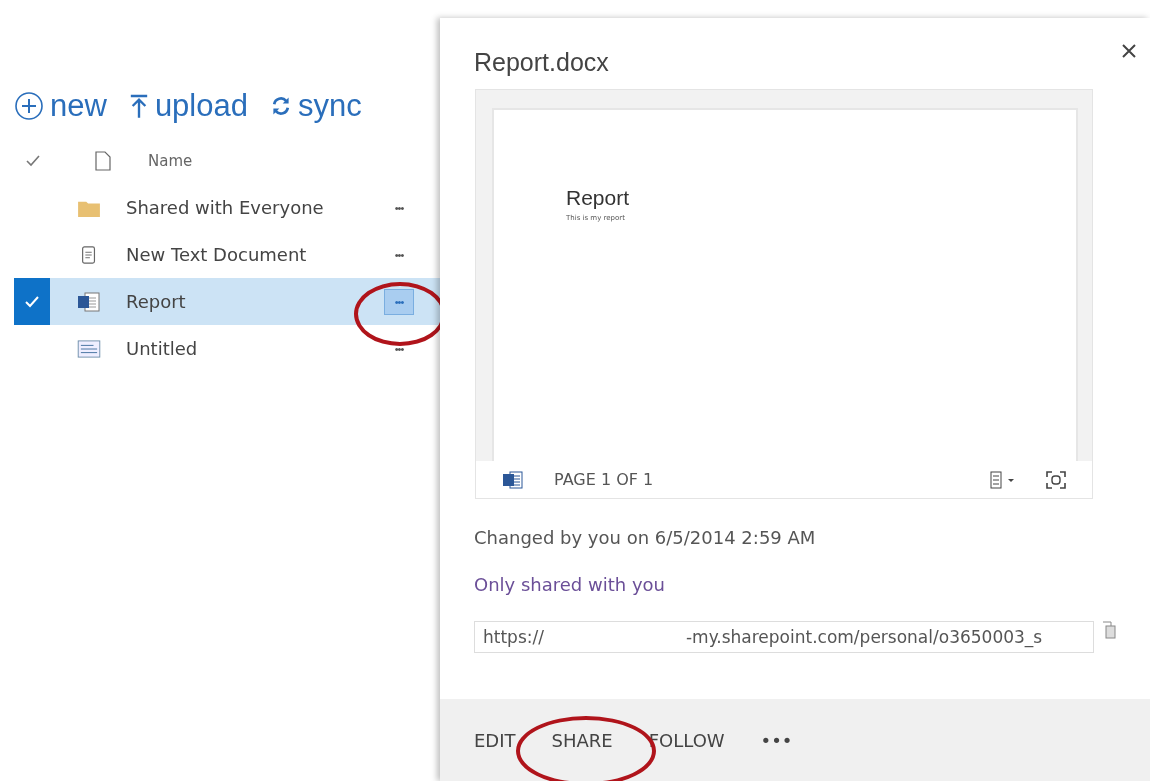 This screenshot has width=1150, height=781. I want to click on image-file-icon, so click(89, 348).